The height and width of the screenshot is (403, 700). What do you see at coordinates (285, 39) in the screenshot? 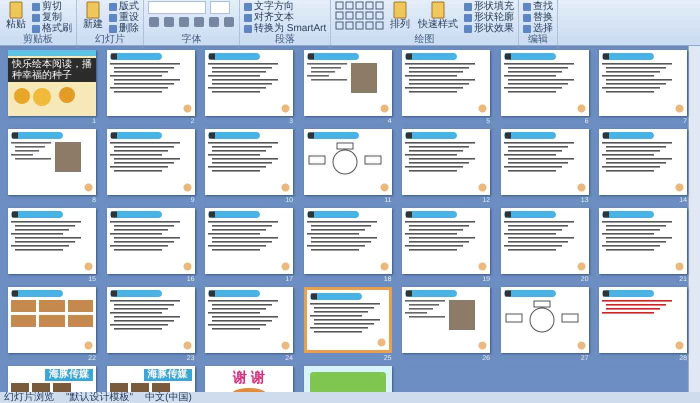
I see `ribbon-group-label: 段落` at bounding box center [285, 39].